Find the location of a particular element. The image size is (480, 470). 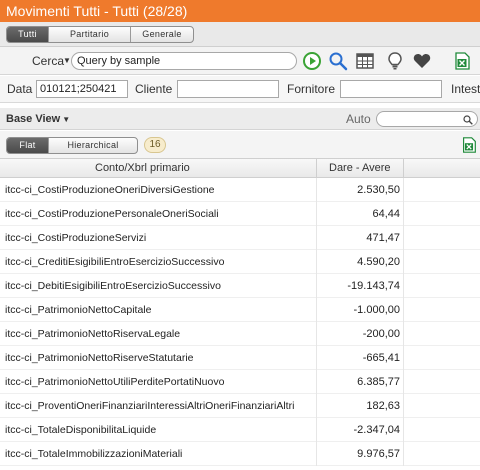

cell-amount: 4.590,20 is located at coordinates (378, 262).